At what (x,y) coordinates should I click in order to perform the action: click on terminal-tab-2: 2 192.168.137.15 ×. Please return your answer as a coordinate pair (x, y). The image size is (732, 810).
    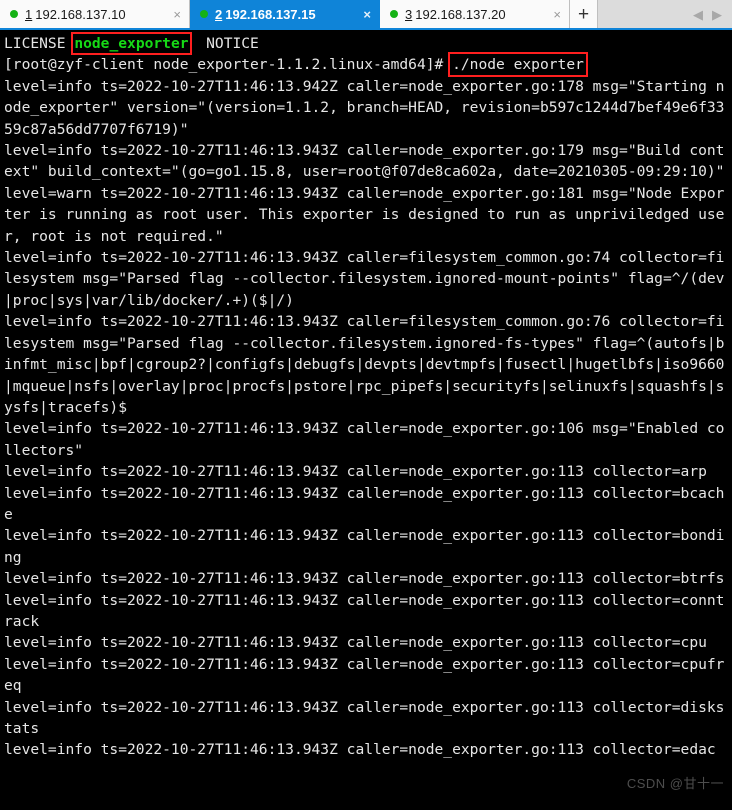
    Looking at the image, I should click on (285, 14).